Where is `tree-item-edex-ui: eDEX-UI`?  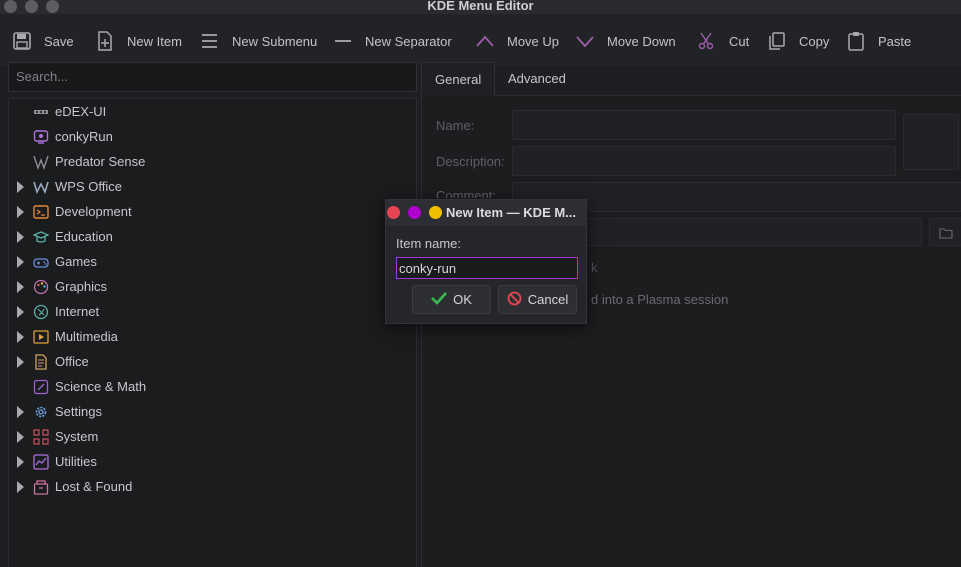 tree-item-edex-ui: eDEX-UI is located at coordinates (212, 111).